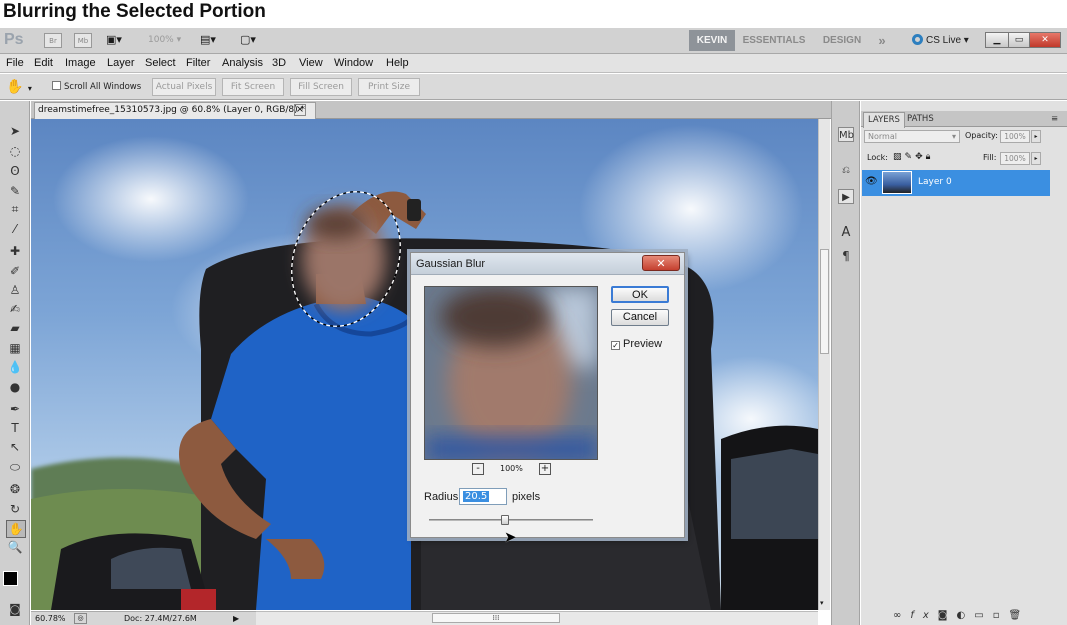  What do you see at coordinates (16, 529) in the screenshot?
I see `hand-tool-icon: ✋` at bounding box center [16, 529].